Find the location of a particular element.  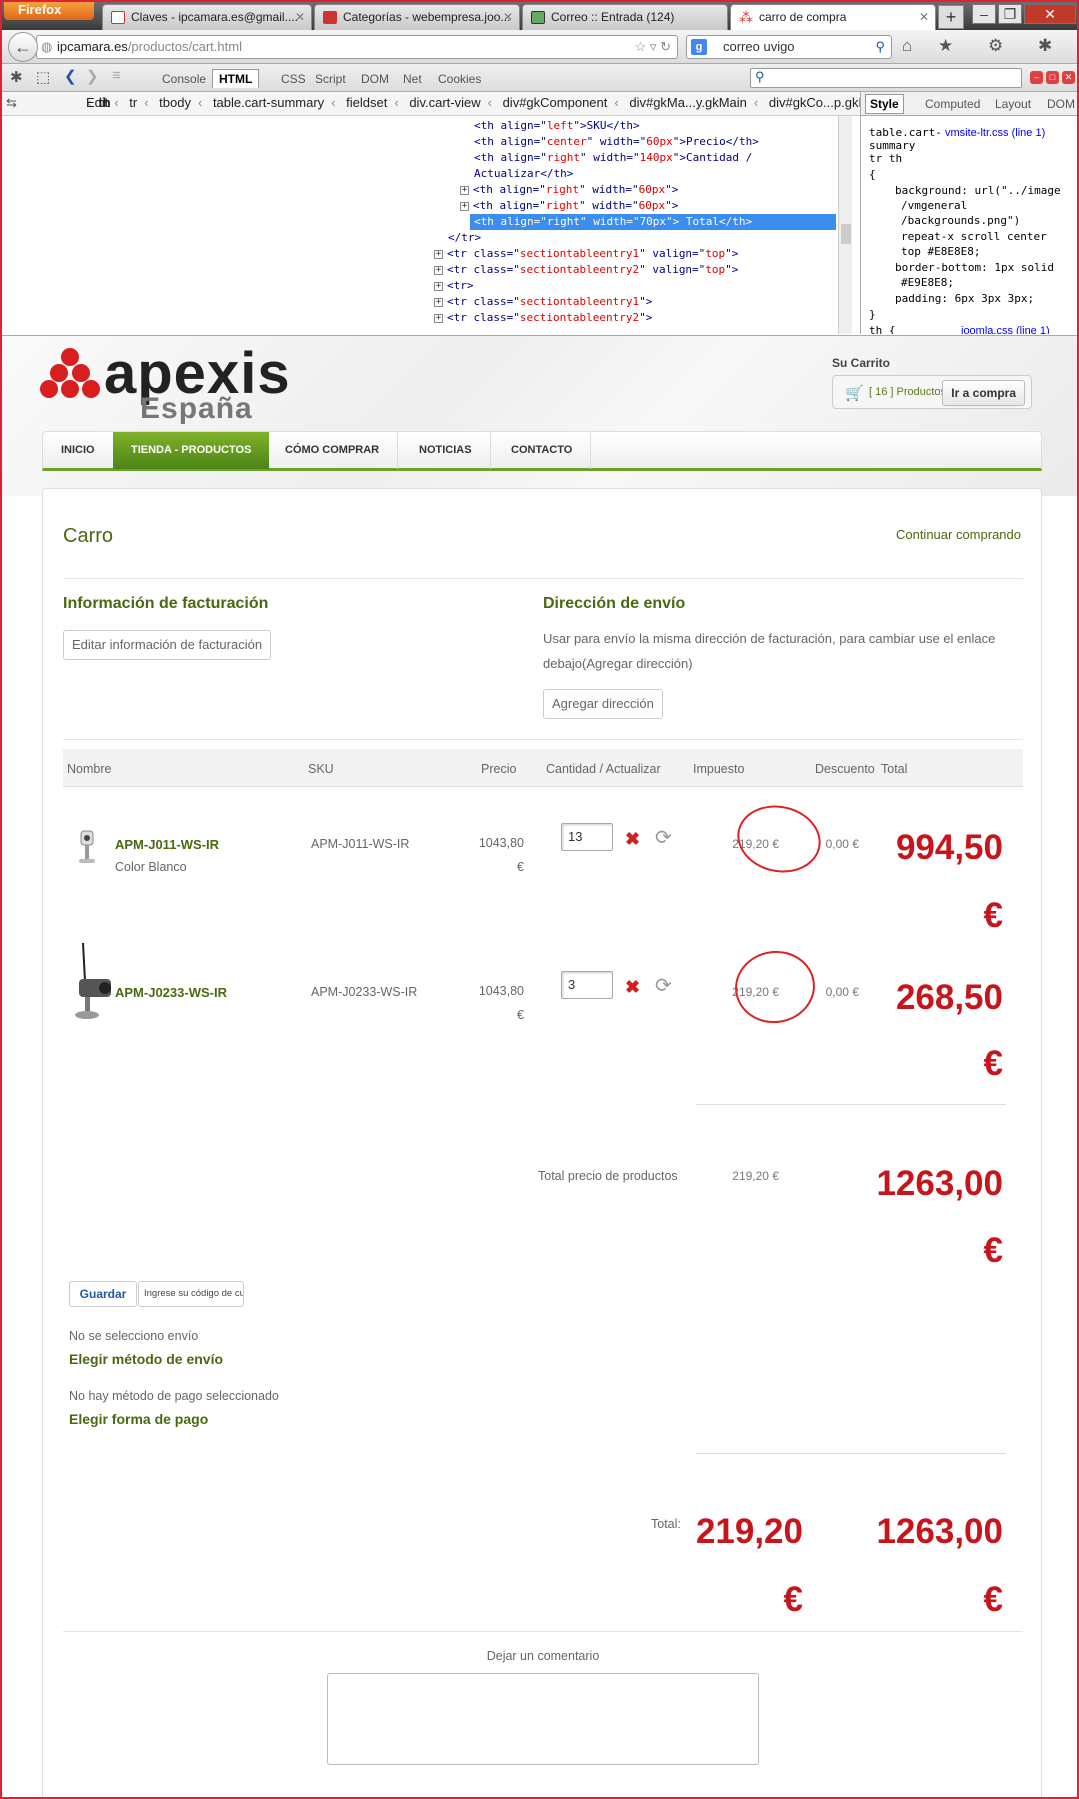

back-button: ← is located at coordinates (23, 47).